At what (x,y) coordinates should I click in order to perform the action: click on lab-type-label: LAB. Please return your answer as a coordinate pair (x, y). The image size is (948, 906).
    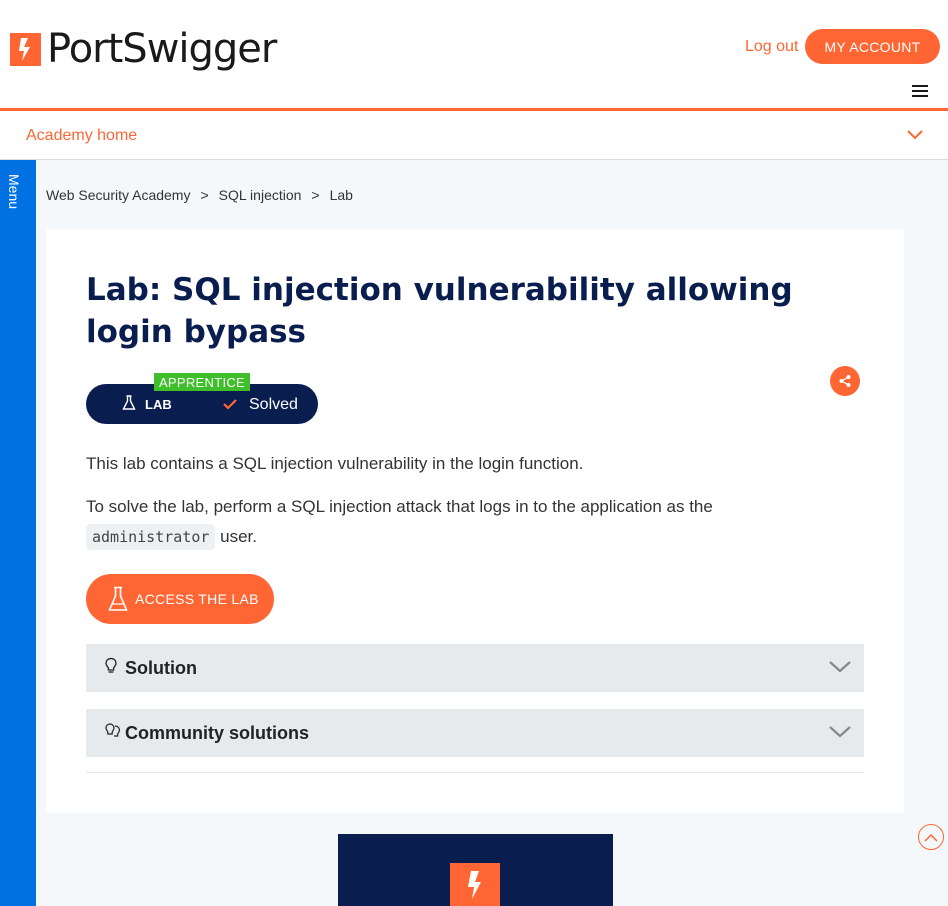
    Looking at the image, I should click on (158, 404).